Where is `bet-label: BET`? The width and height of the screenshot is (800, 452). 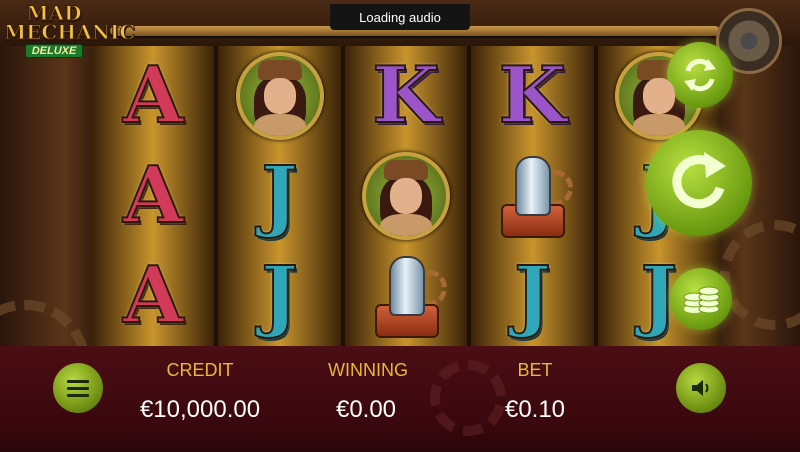
bet-label: BET is located at coordinates (535, 370).